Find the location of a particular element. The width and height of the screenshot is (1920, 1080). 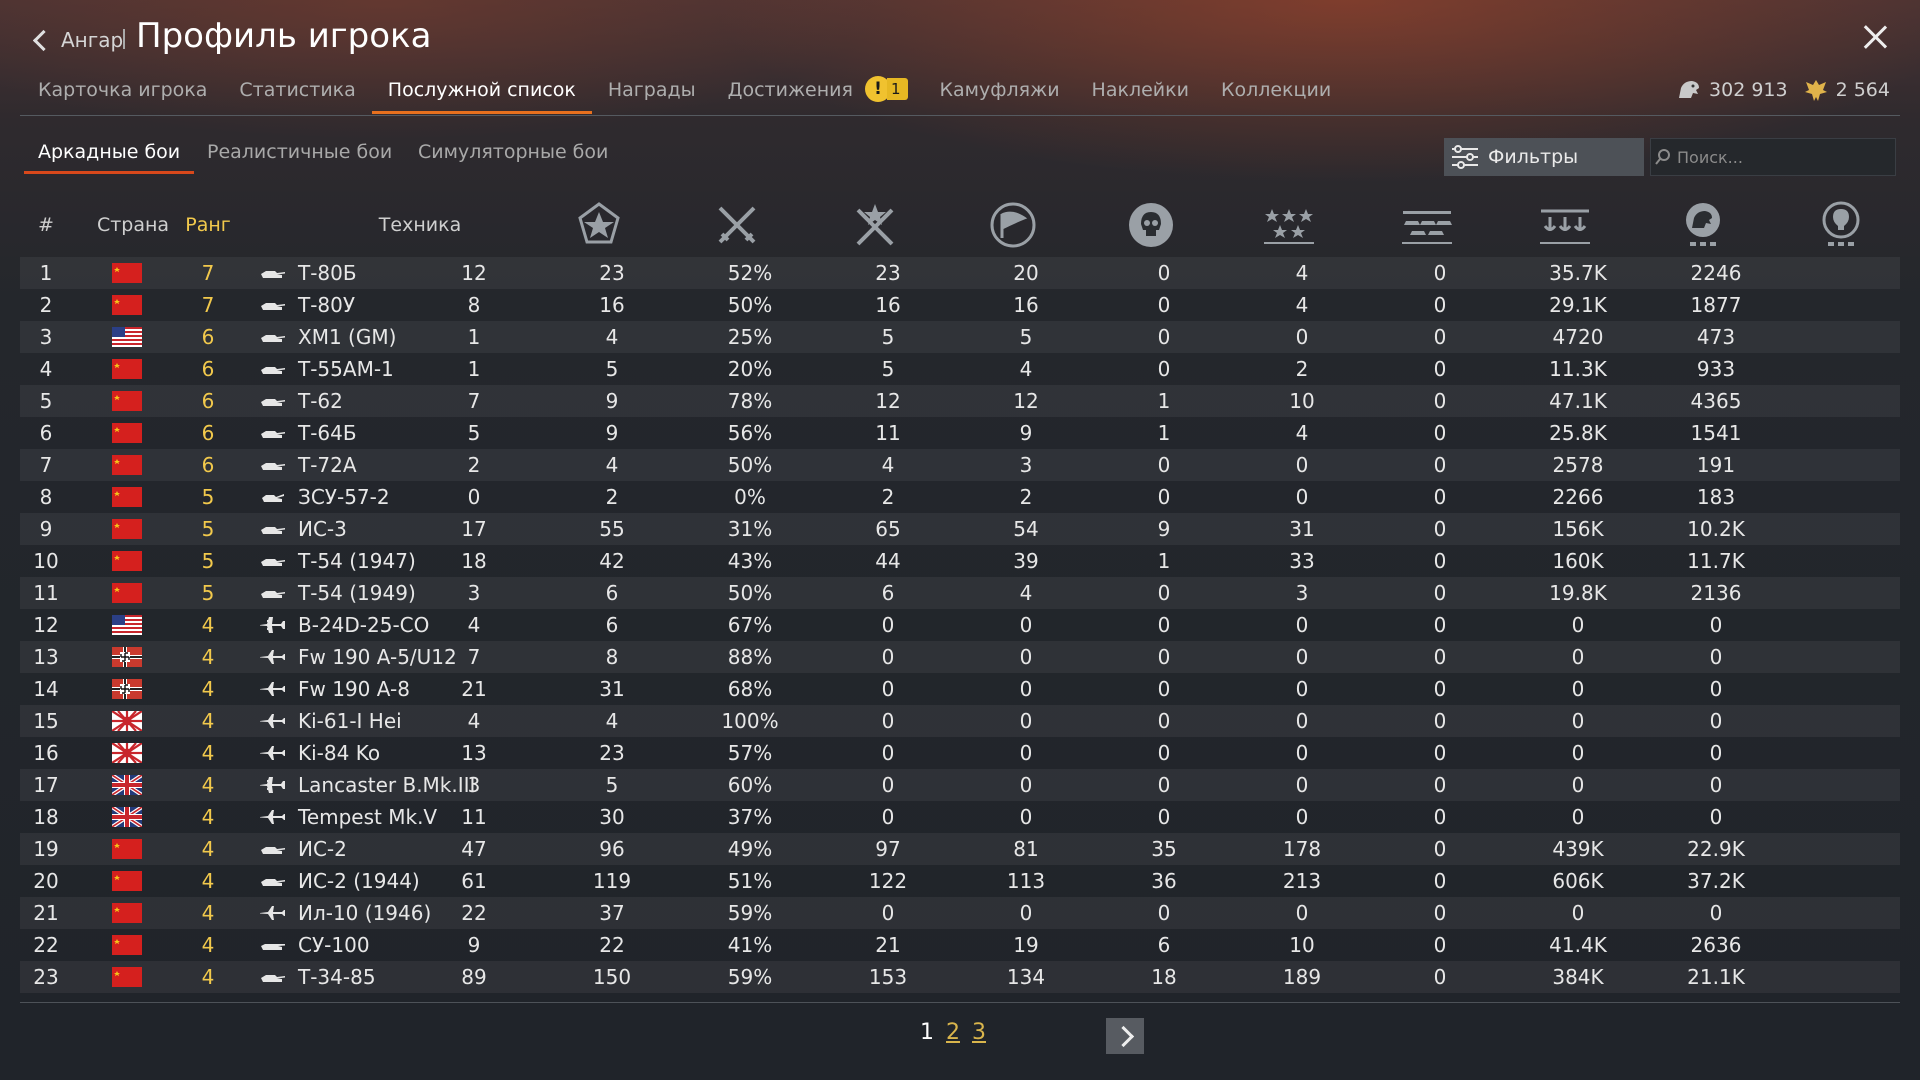

col-rank: Ранг is located at coordinates (208, 225).